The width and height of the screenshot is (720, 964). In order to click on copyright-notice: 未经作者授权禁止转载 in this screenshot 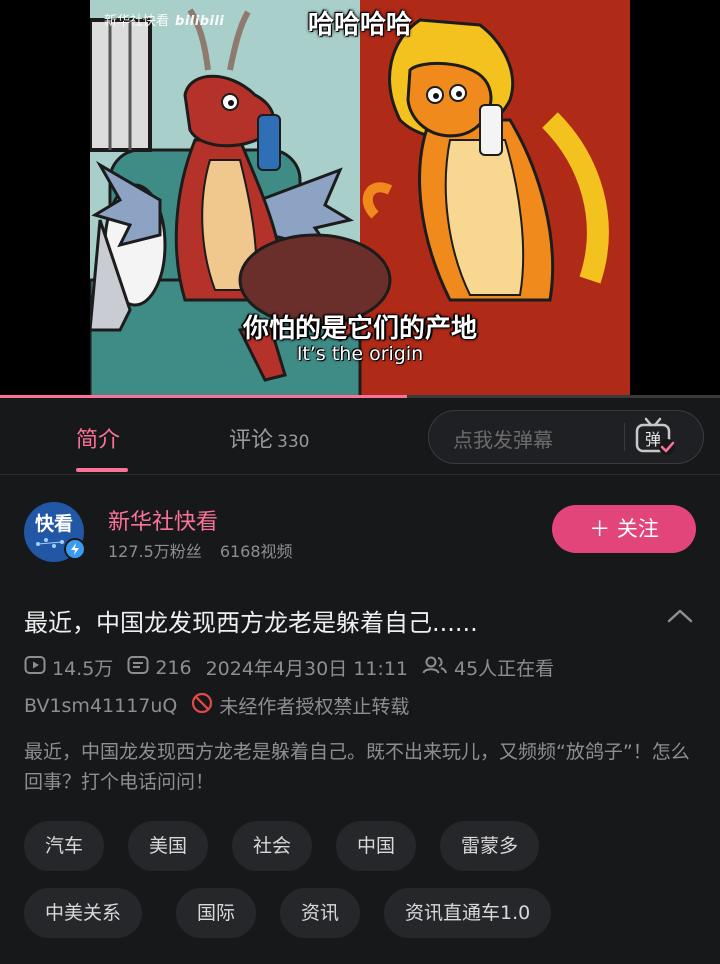, I will do `click(314, 707)`.